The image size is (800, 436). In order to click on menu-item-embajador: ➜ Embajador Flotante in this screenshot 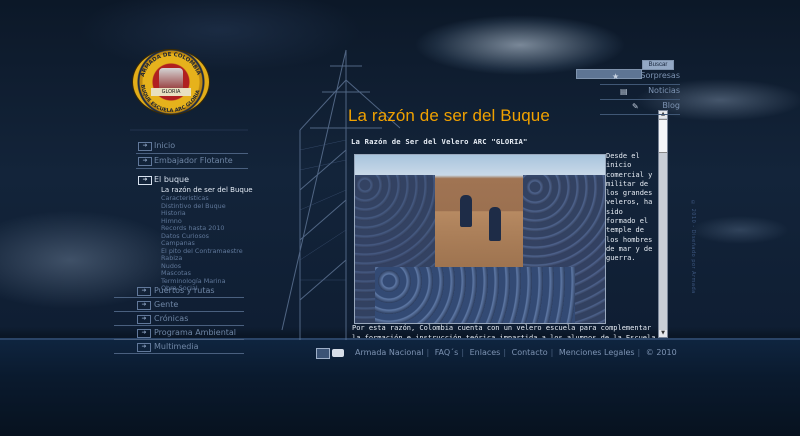, I will do `click(196, 161)`.